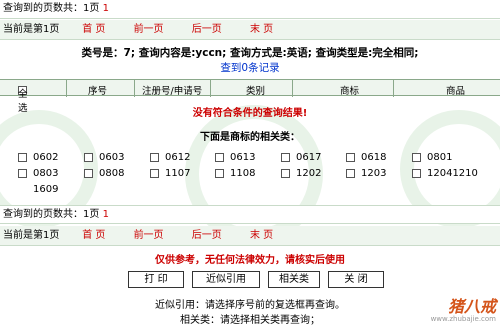  I want to click on related-classes-button: 相关类, so click(294, 279).